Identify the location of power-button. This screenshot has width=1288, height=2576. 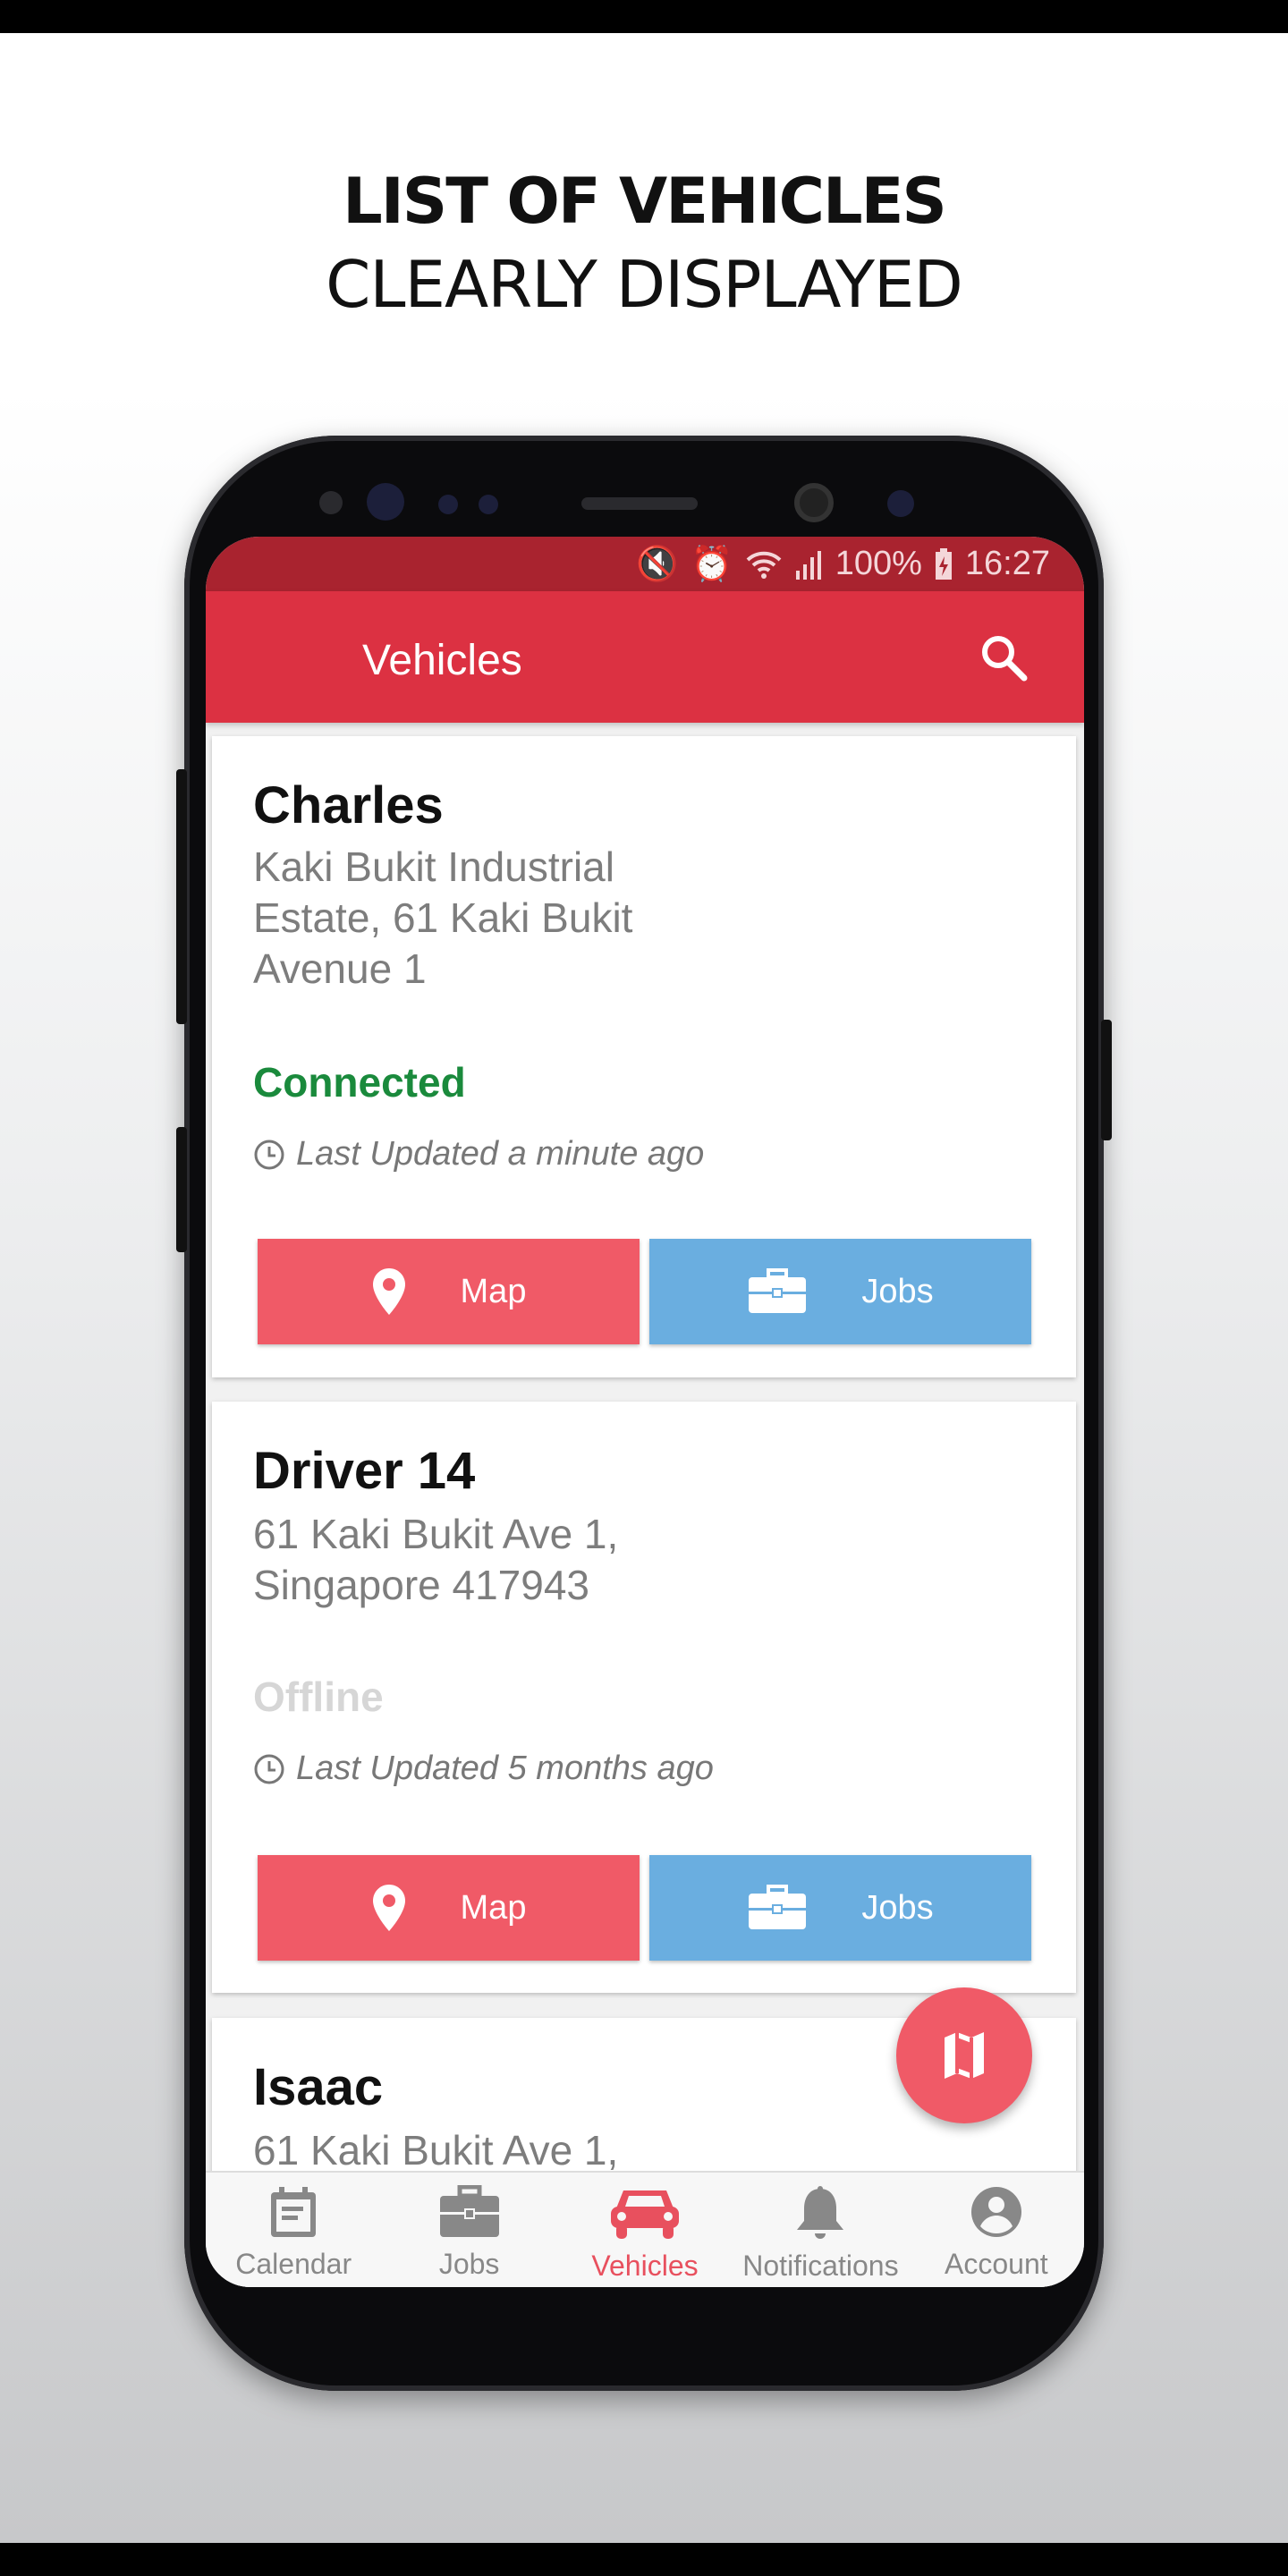
(1106, 1080).